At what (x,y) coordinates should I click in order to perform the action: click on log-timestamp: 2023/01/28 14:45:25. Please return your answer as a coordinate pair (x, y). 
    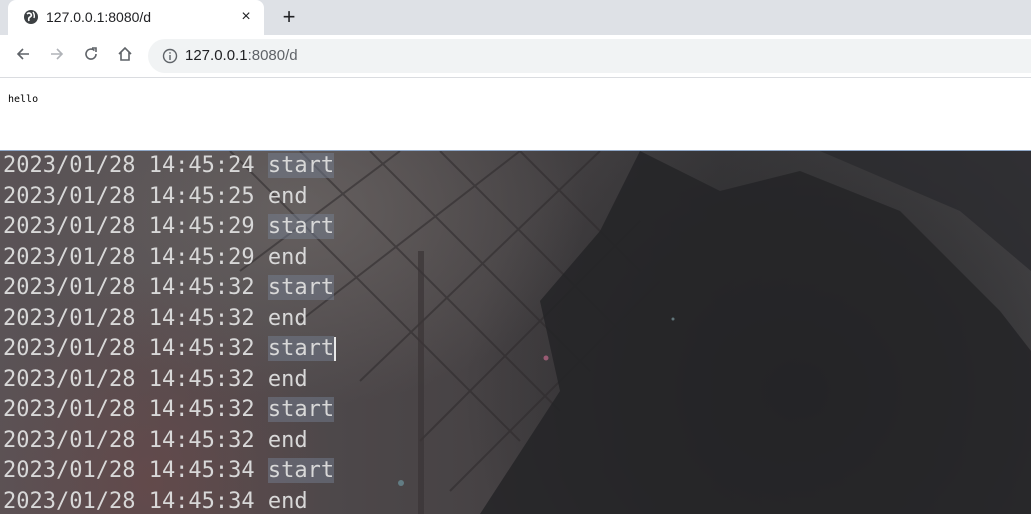
    Looking at the image, I should click on (129, 196).